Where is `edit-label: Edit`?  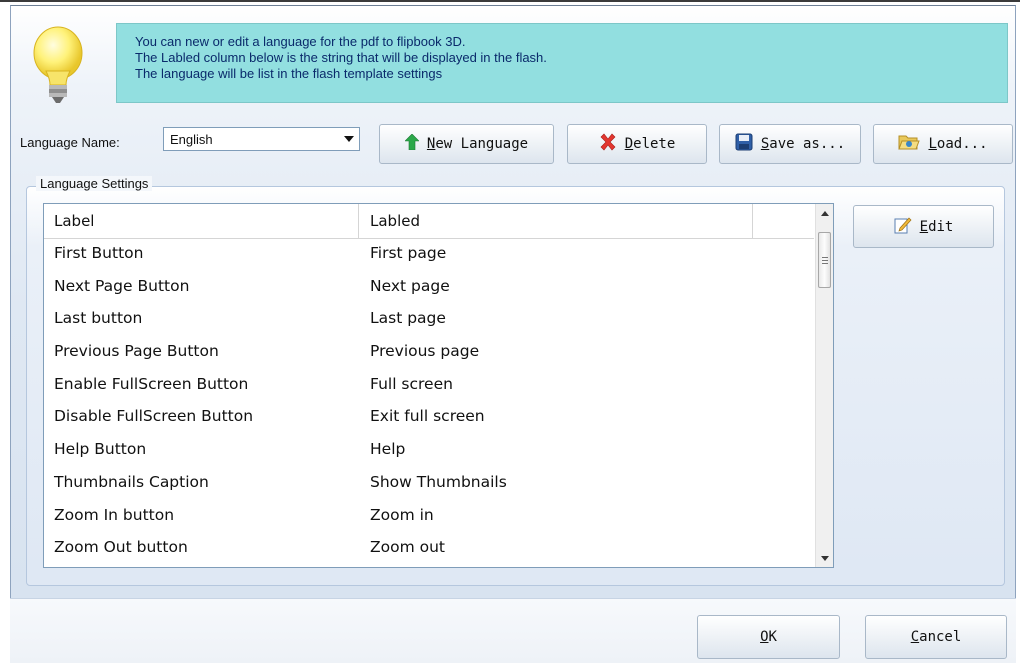
edit-label: Edit is located at coordinates (936, 226).